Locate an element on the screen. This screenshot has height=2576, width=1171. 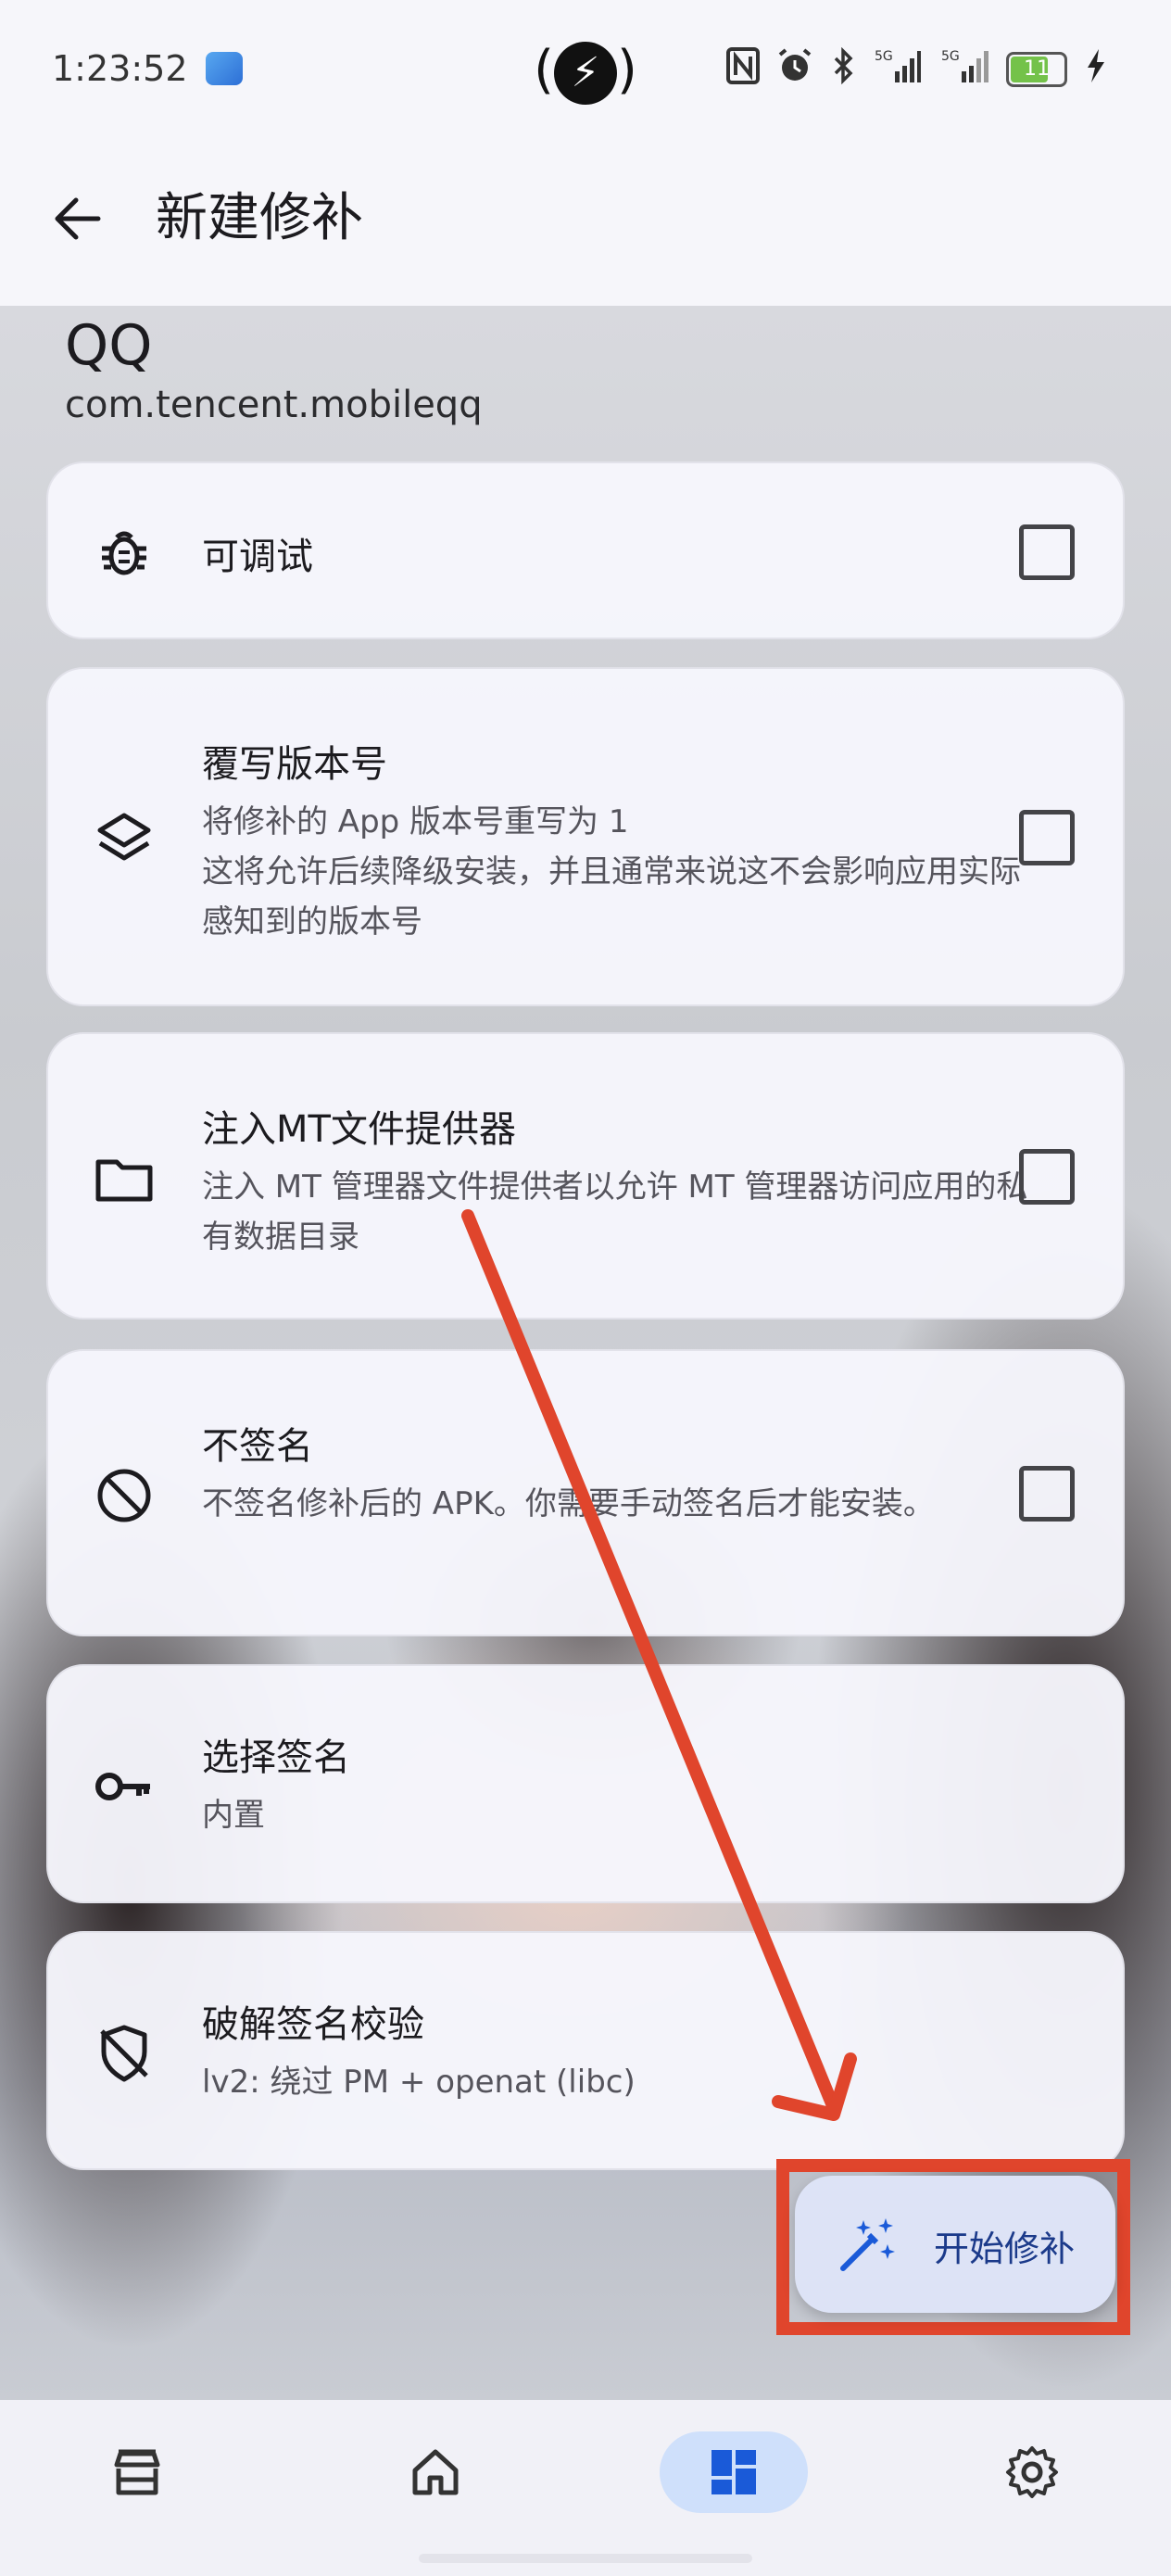
status-time: 1:23:52 is located at coordinates (120, 68).